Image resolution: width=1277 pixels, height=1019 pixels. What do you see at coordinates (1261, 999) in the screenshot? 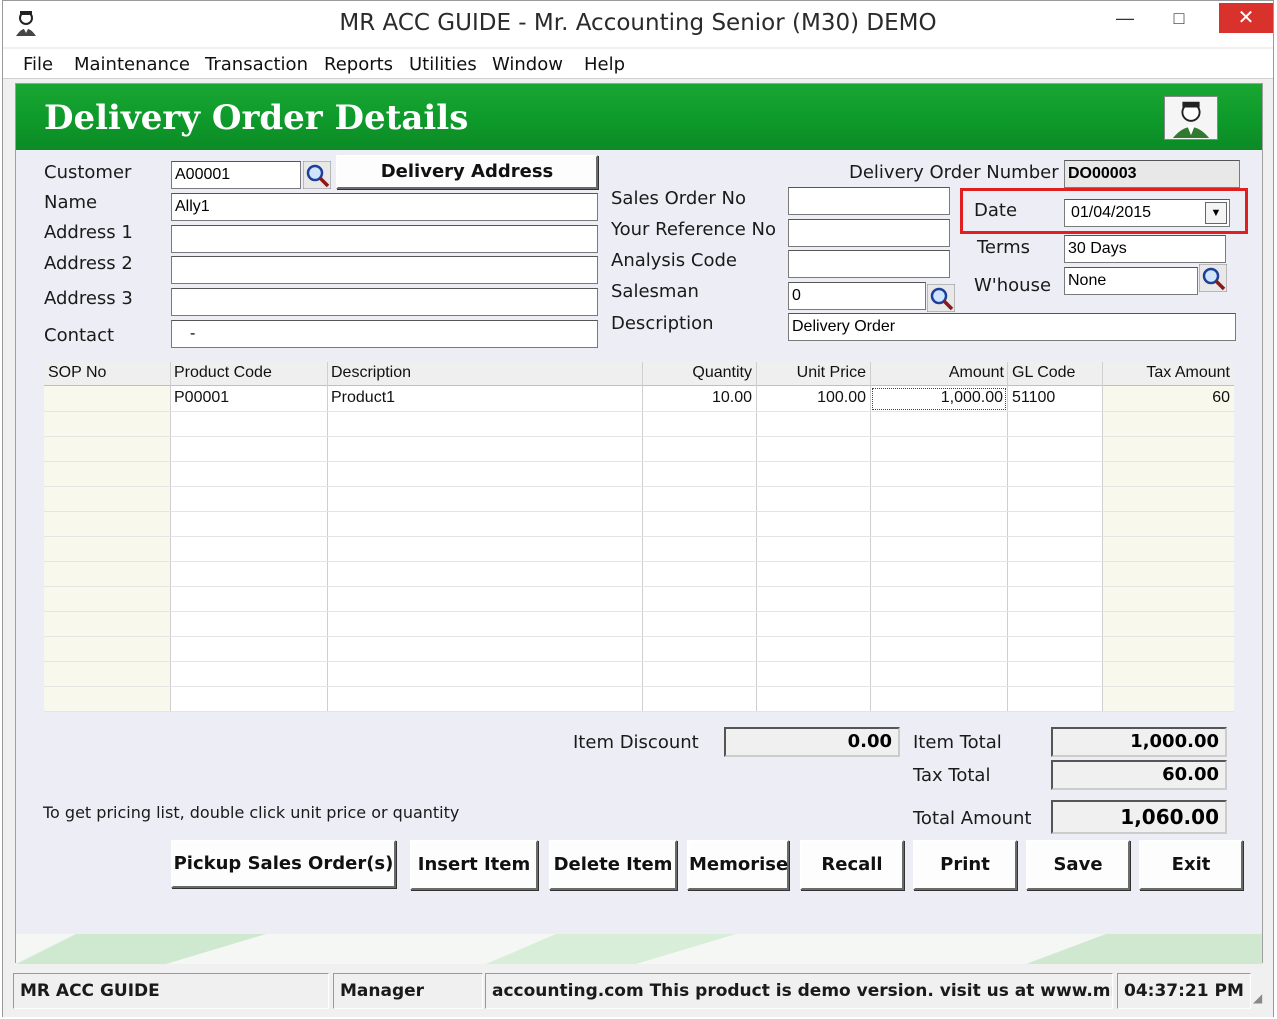
I see `resize-grip-icon: ◢` at bounding box center [1261, 999].